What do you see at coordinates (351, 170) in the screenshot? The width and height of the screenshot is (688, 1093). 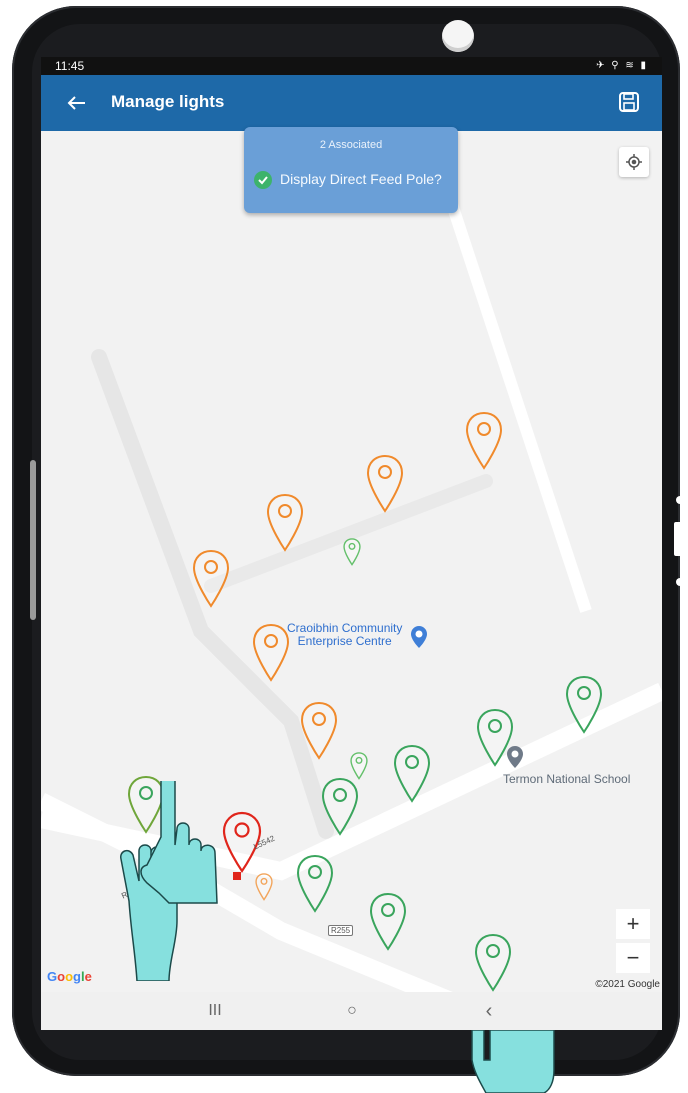 I see `association-popup: 2 Associated Display Direct Feed Pole?` at bounding box center [351, 170].